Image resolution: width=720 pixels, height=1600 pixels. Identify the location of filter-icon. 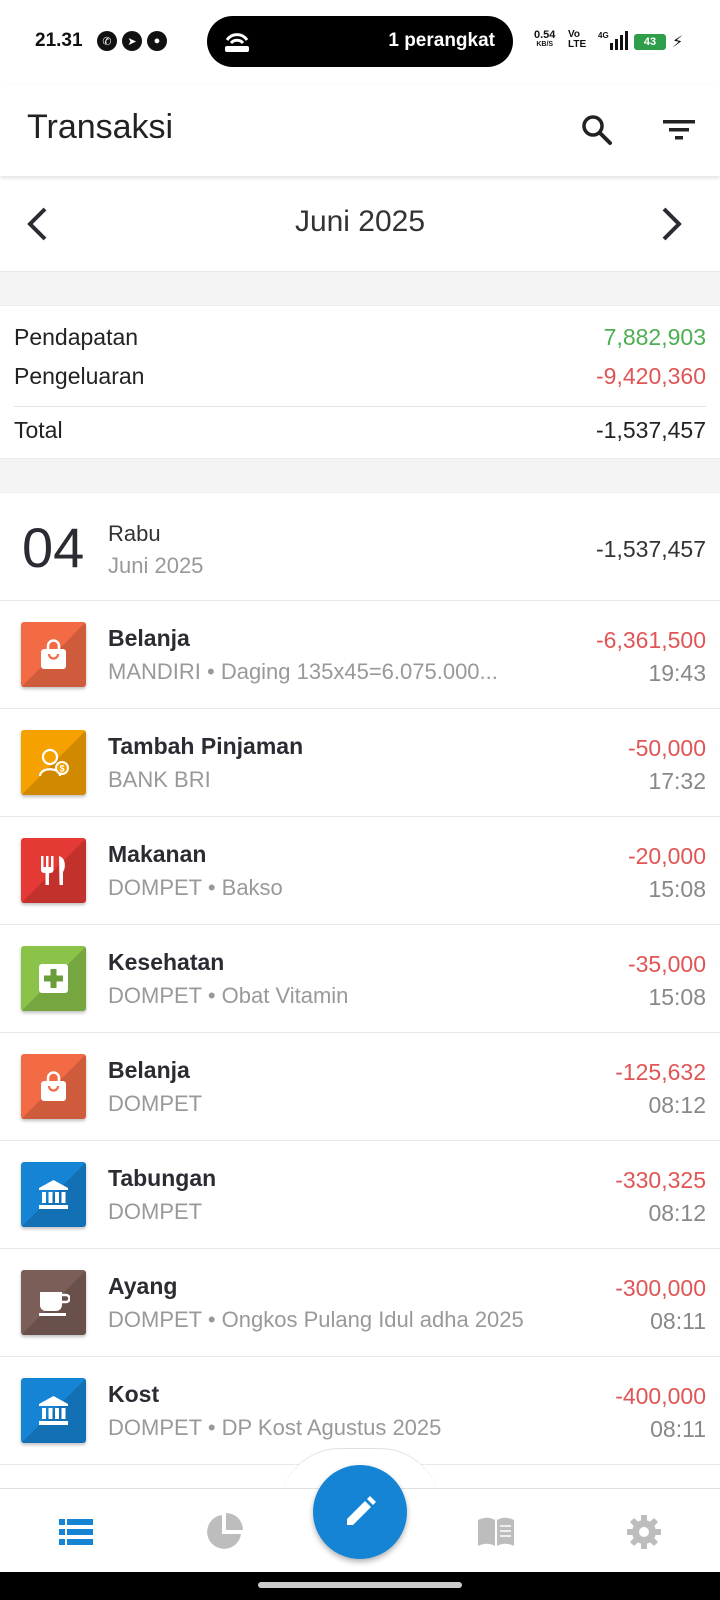
(679, 130).